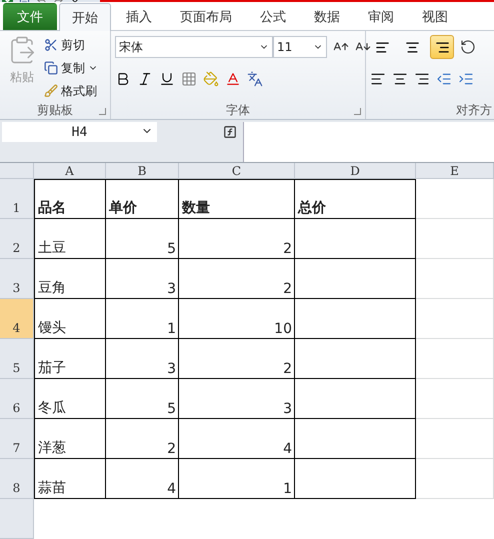 Image resolution: width=494 pixels, height=539 pixels. What do you see at coordinates (79, 132) in the screenshot?
I see `name-box: H4` at bounding box center [79, 132].